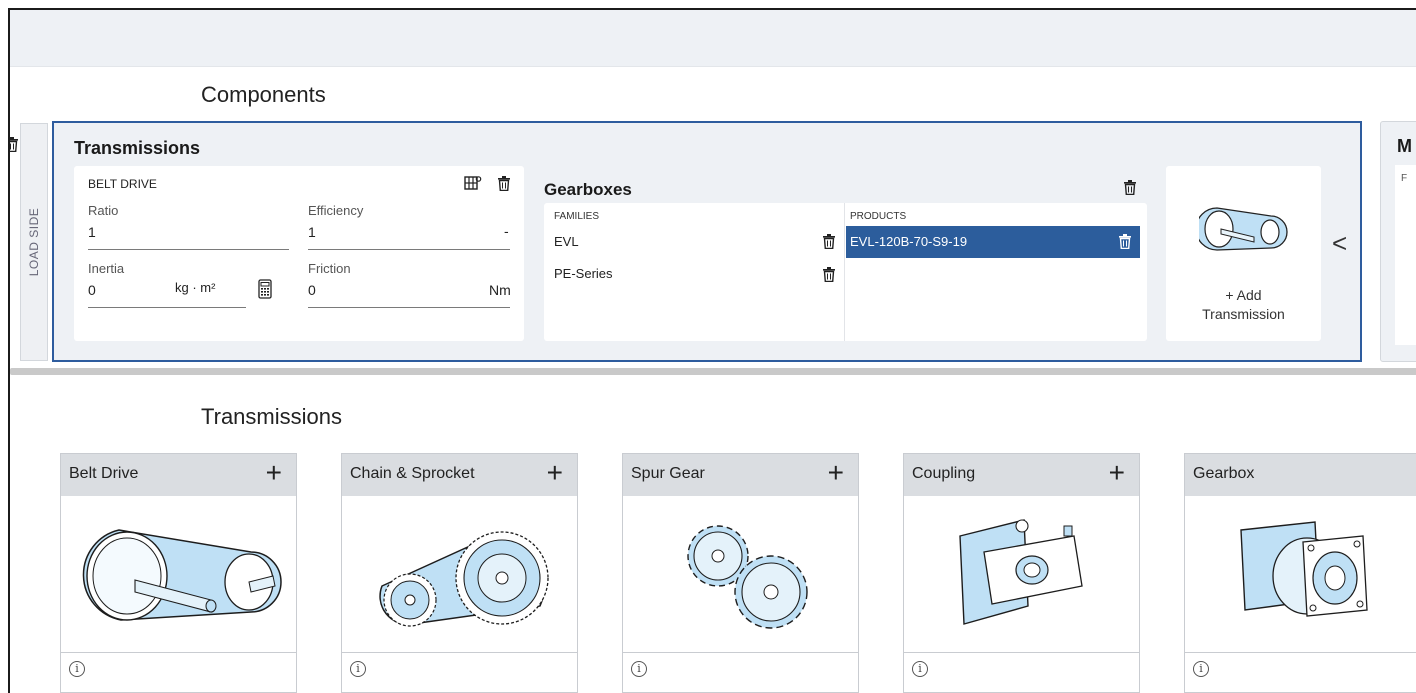 The image size is (1416, 693). Describe the element at coordinates (668, 473) in the screenshot. I see `tile-title: Spur Gear` at that location.